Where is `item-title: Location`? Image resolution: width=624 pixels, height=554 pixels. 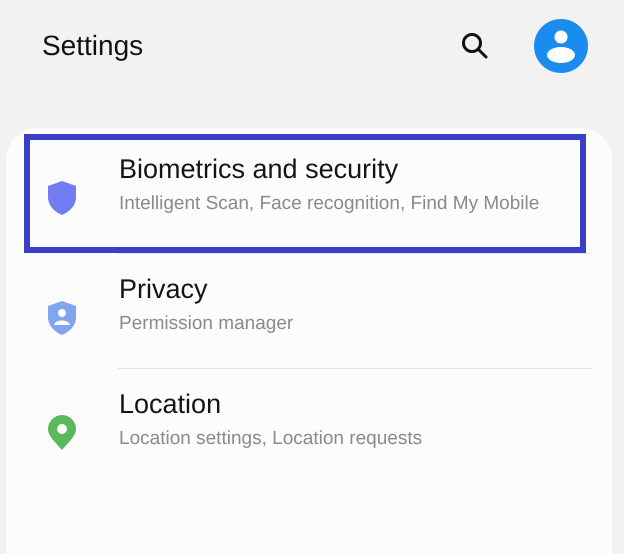
item-title: Location is located at coordinates (170, 404).